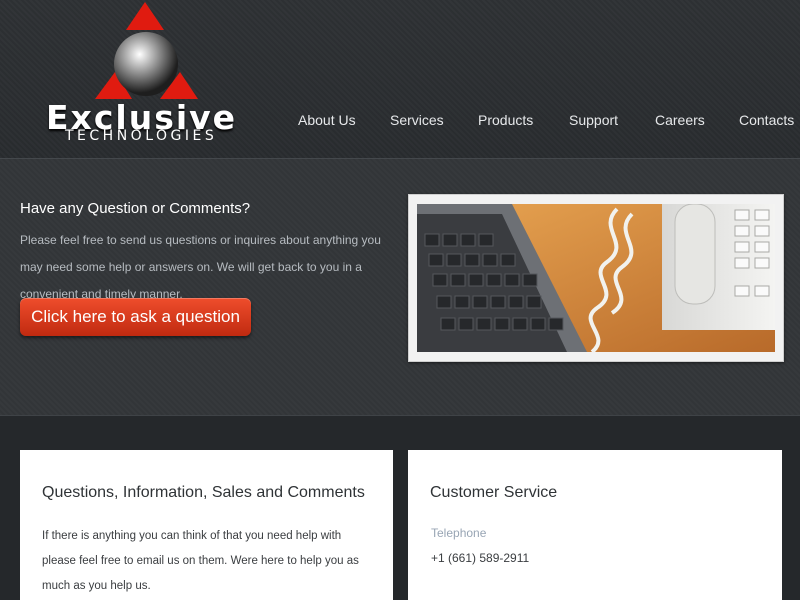 Image resolution: width=800 pixels, height=600 pixels. I want to click on keyboard-phone-photo-icon, so click(596, 278).